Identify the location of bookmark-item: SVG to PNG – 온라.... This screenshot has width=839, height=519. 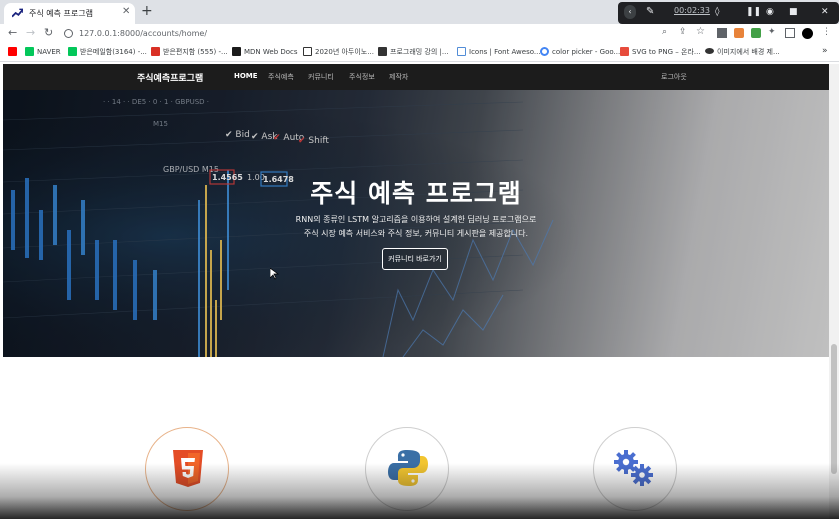
(660, 52).